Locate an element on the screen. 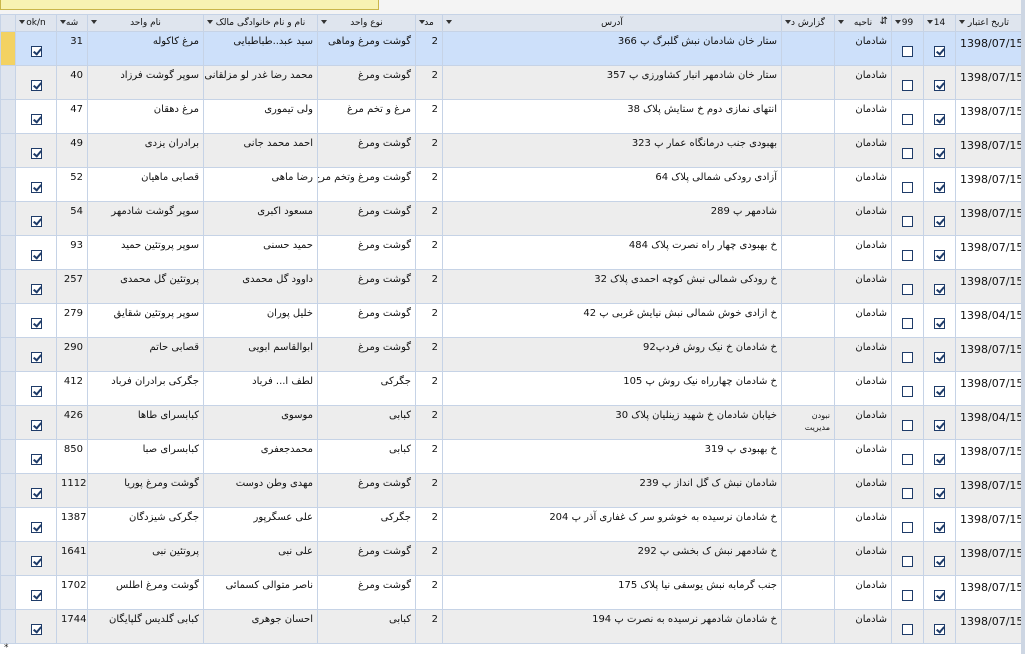 The height and width of the screenshot is (654, 1025). owner-cell: ولی تیموری is located at coordinates (260, 116).